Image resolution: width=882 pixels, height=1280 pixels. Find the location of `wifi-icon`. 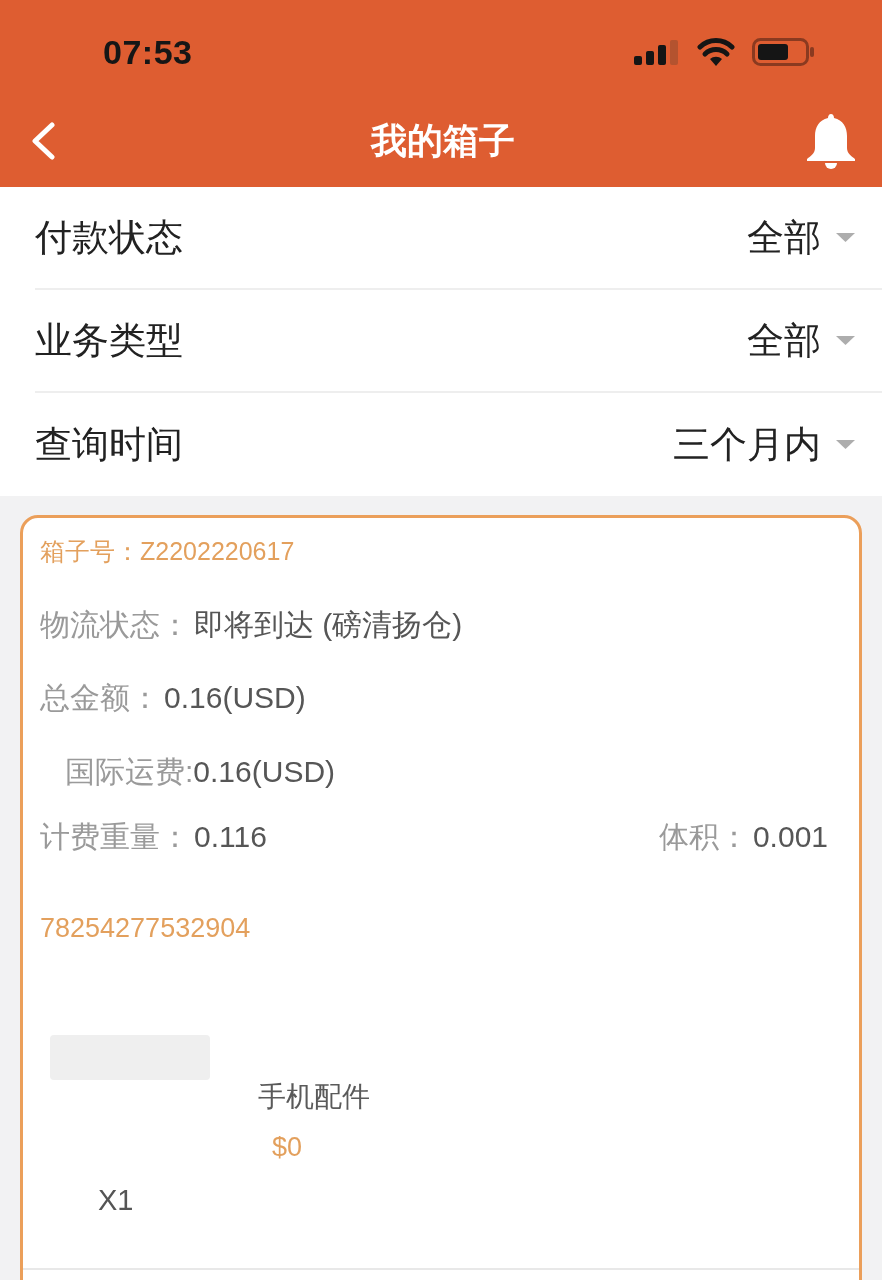

wifi-icon is located at coordinates (716, 52).